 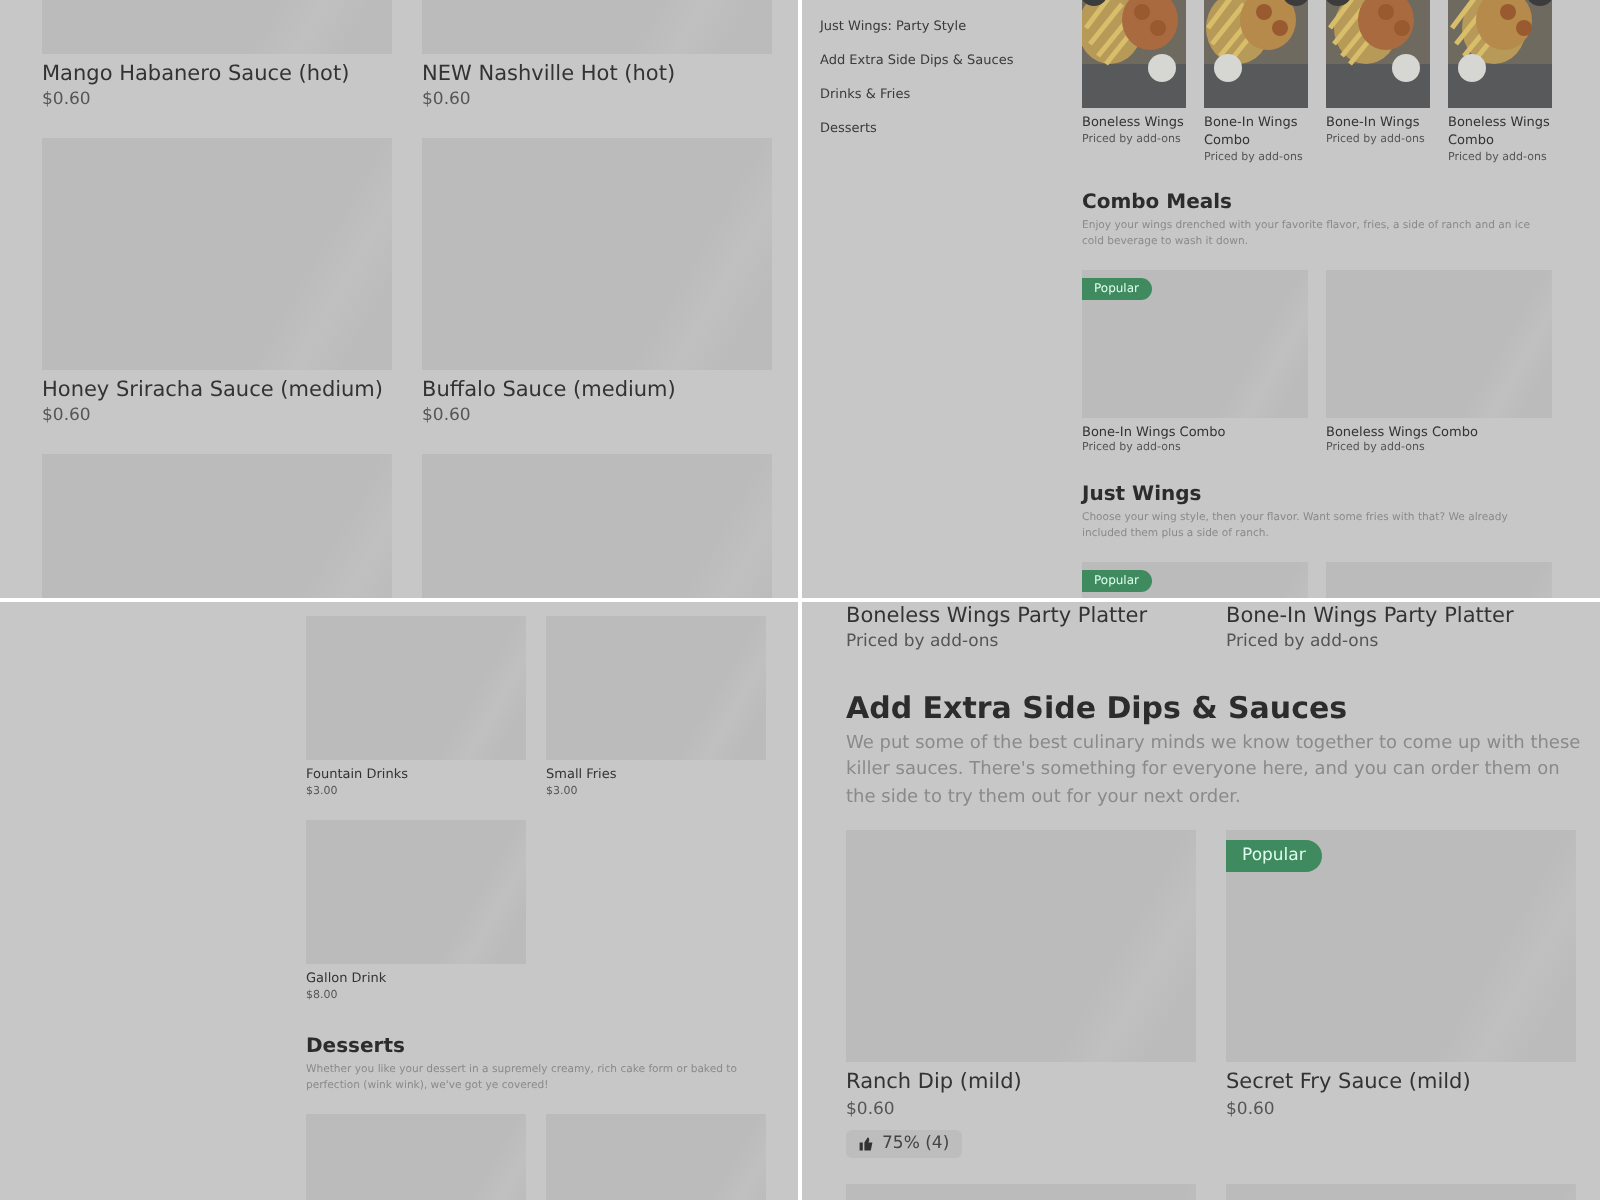 What do you see at coordinates (1021, 616) in the screenshot?
I see `item-name: Boneless Wings Party Platter` at bounding box center [1021, 616].